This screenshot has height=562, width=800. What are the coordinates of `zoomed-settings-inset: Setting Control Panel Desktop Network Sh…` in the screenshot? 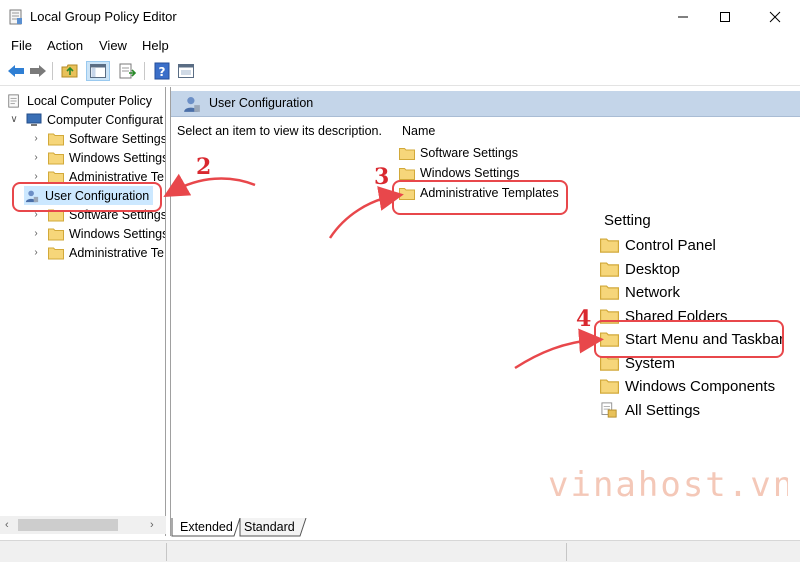 It's located at (698, 316).